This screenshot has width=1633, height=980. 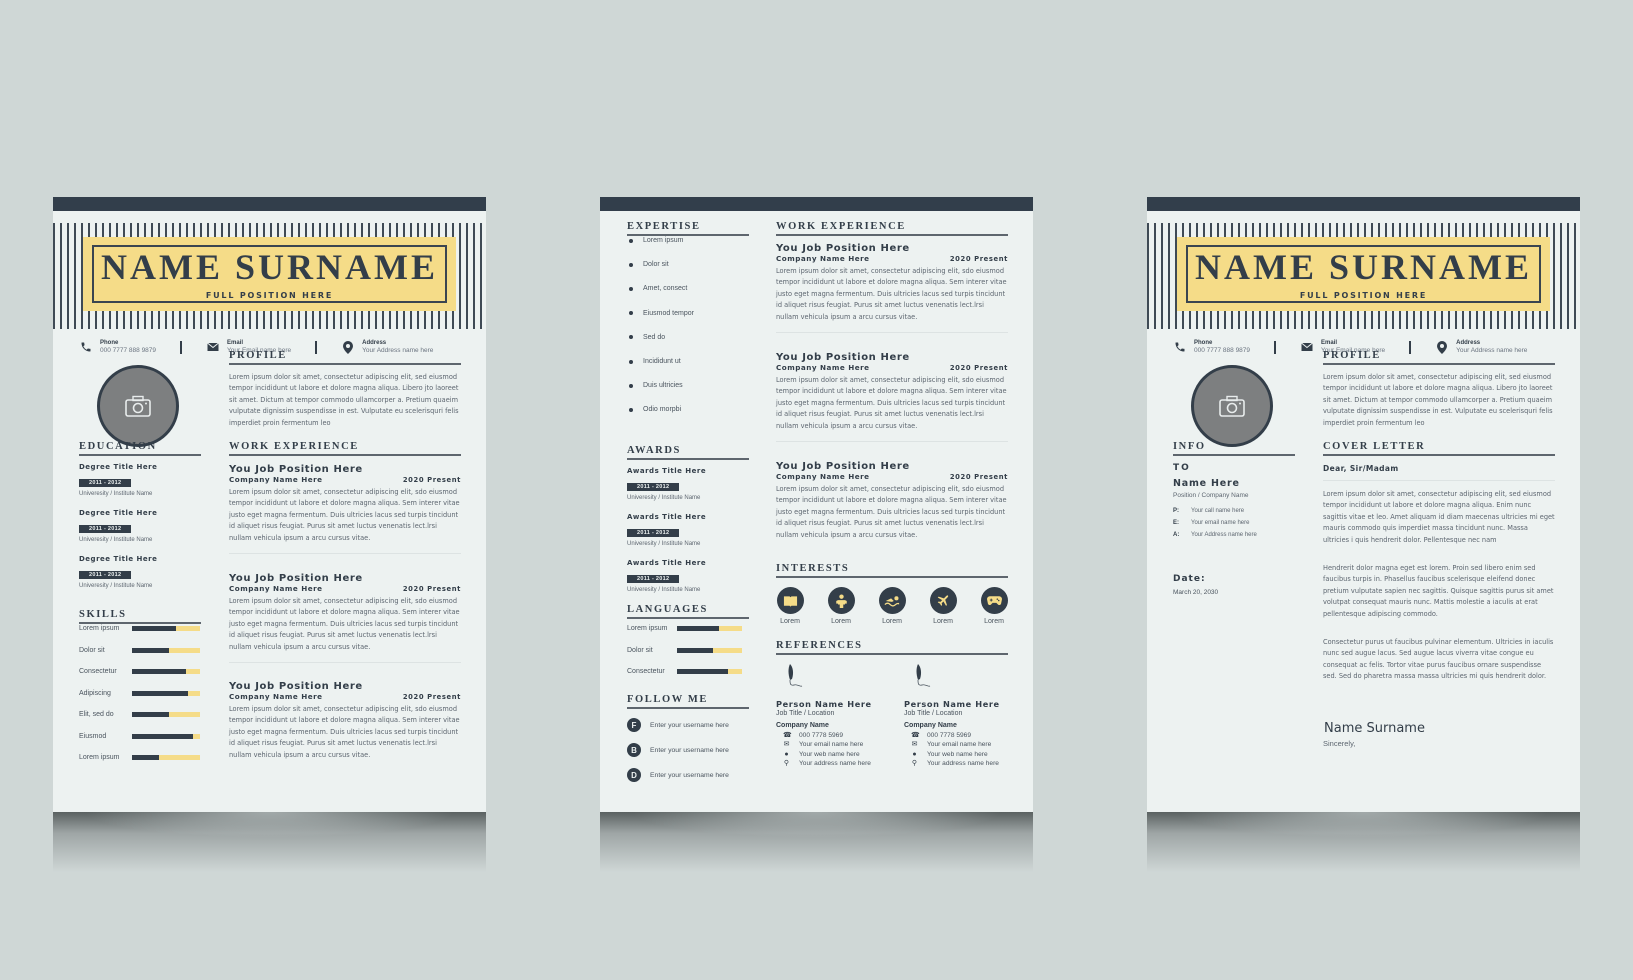 What do you see at coordinates (923, 675) in the screenshot?
I see `signature-quill-icon` at bounding box center [923, 675].